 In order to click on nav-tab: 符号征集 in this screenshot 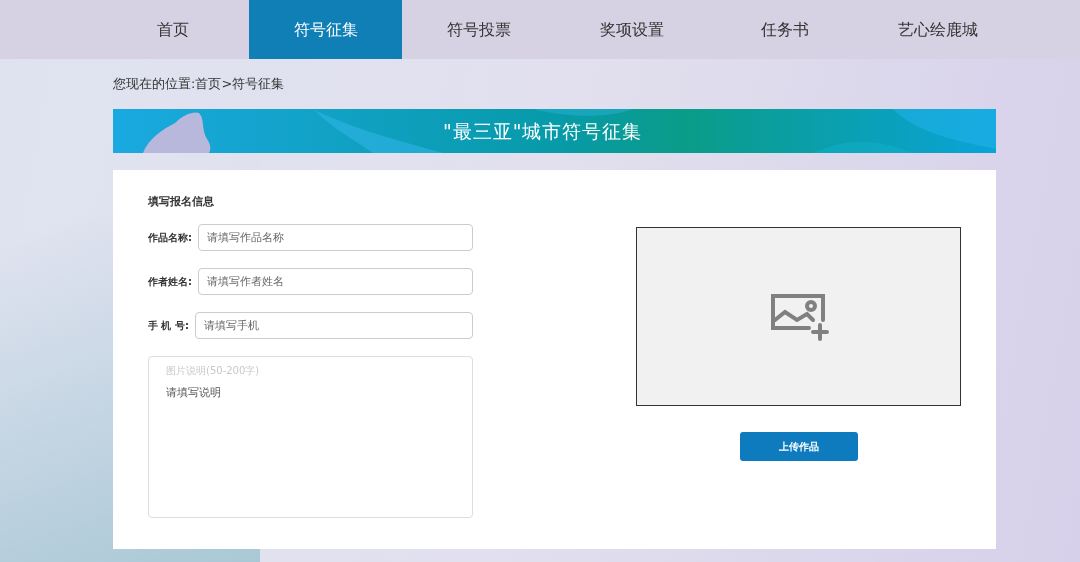, I will do `click(325, 29)`.